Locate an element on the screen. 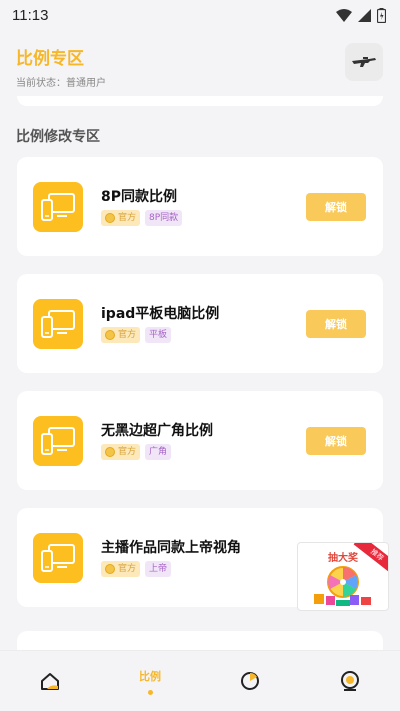 This screenshot has width=400, height=711. card-title: ipad平板电脑比例 is located at coordinates (160, 314).